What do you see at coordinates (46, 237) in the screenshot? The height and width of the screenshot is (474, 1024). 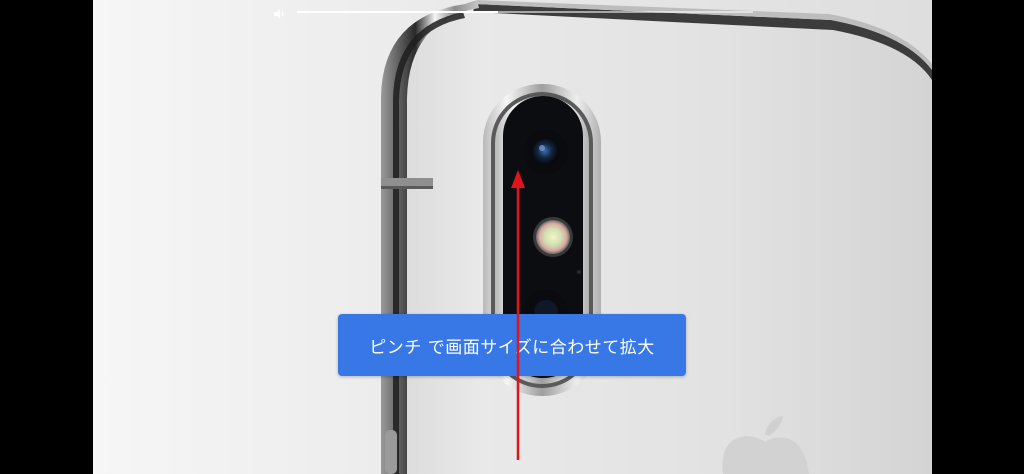 I see `letterbox-left` at bounding box center [46, 237].